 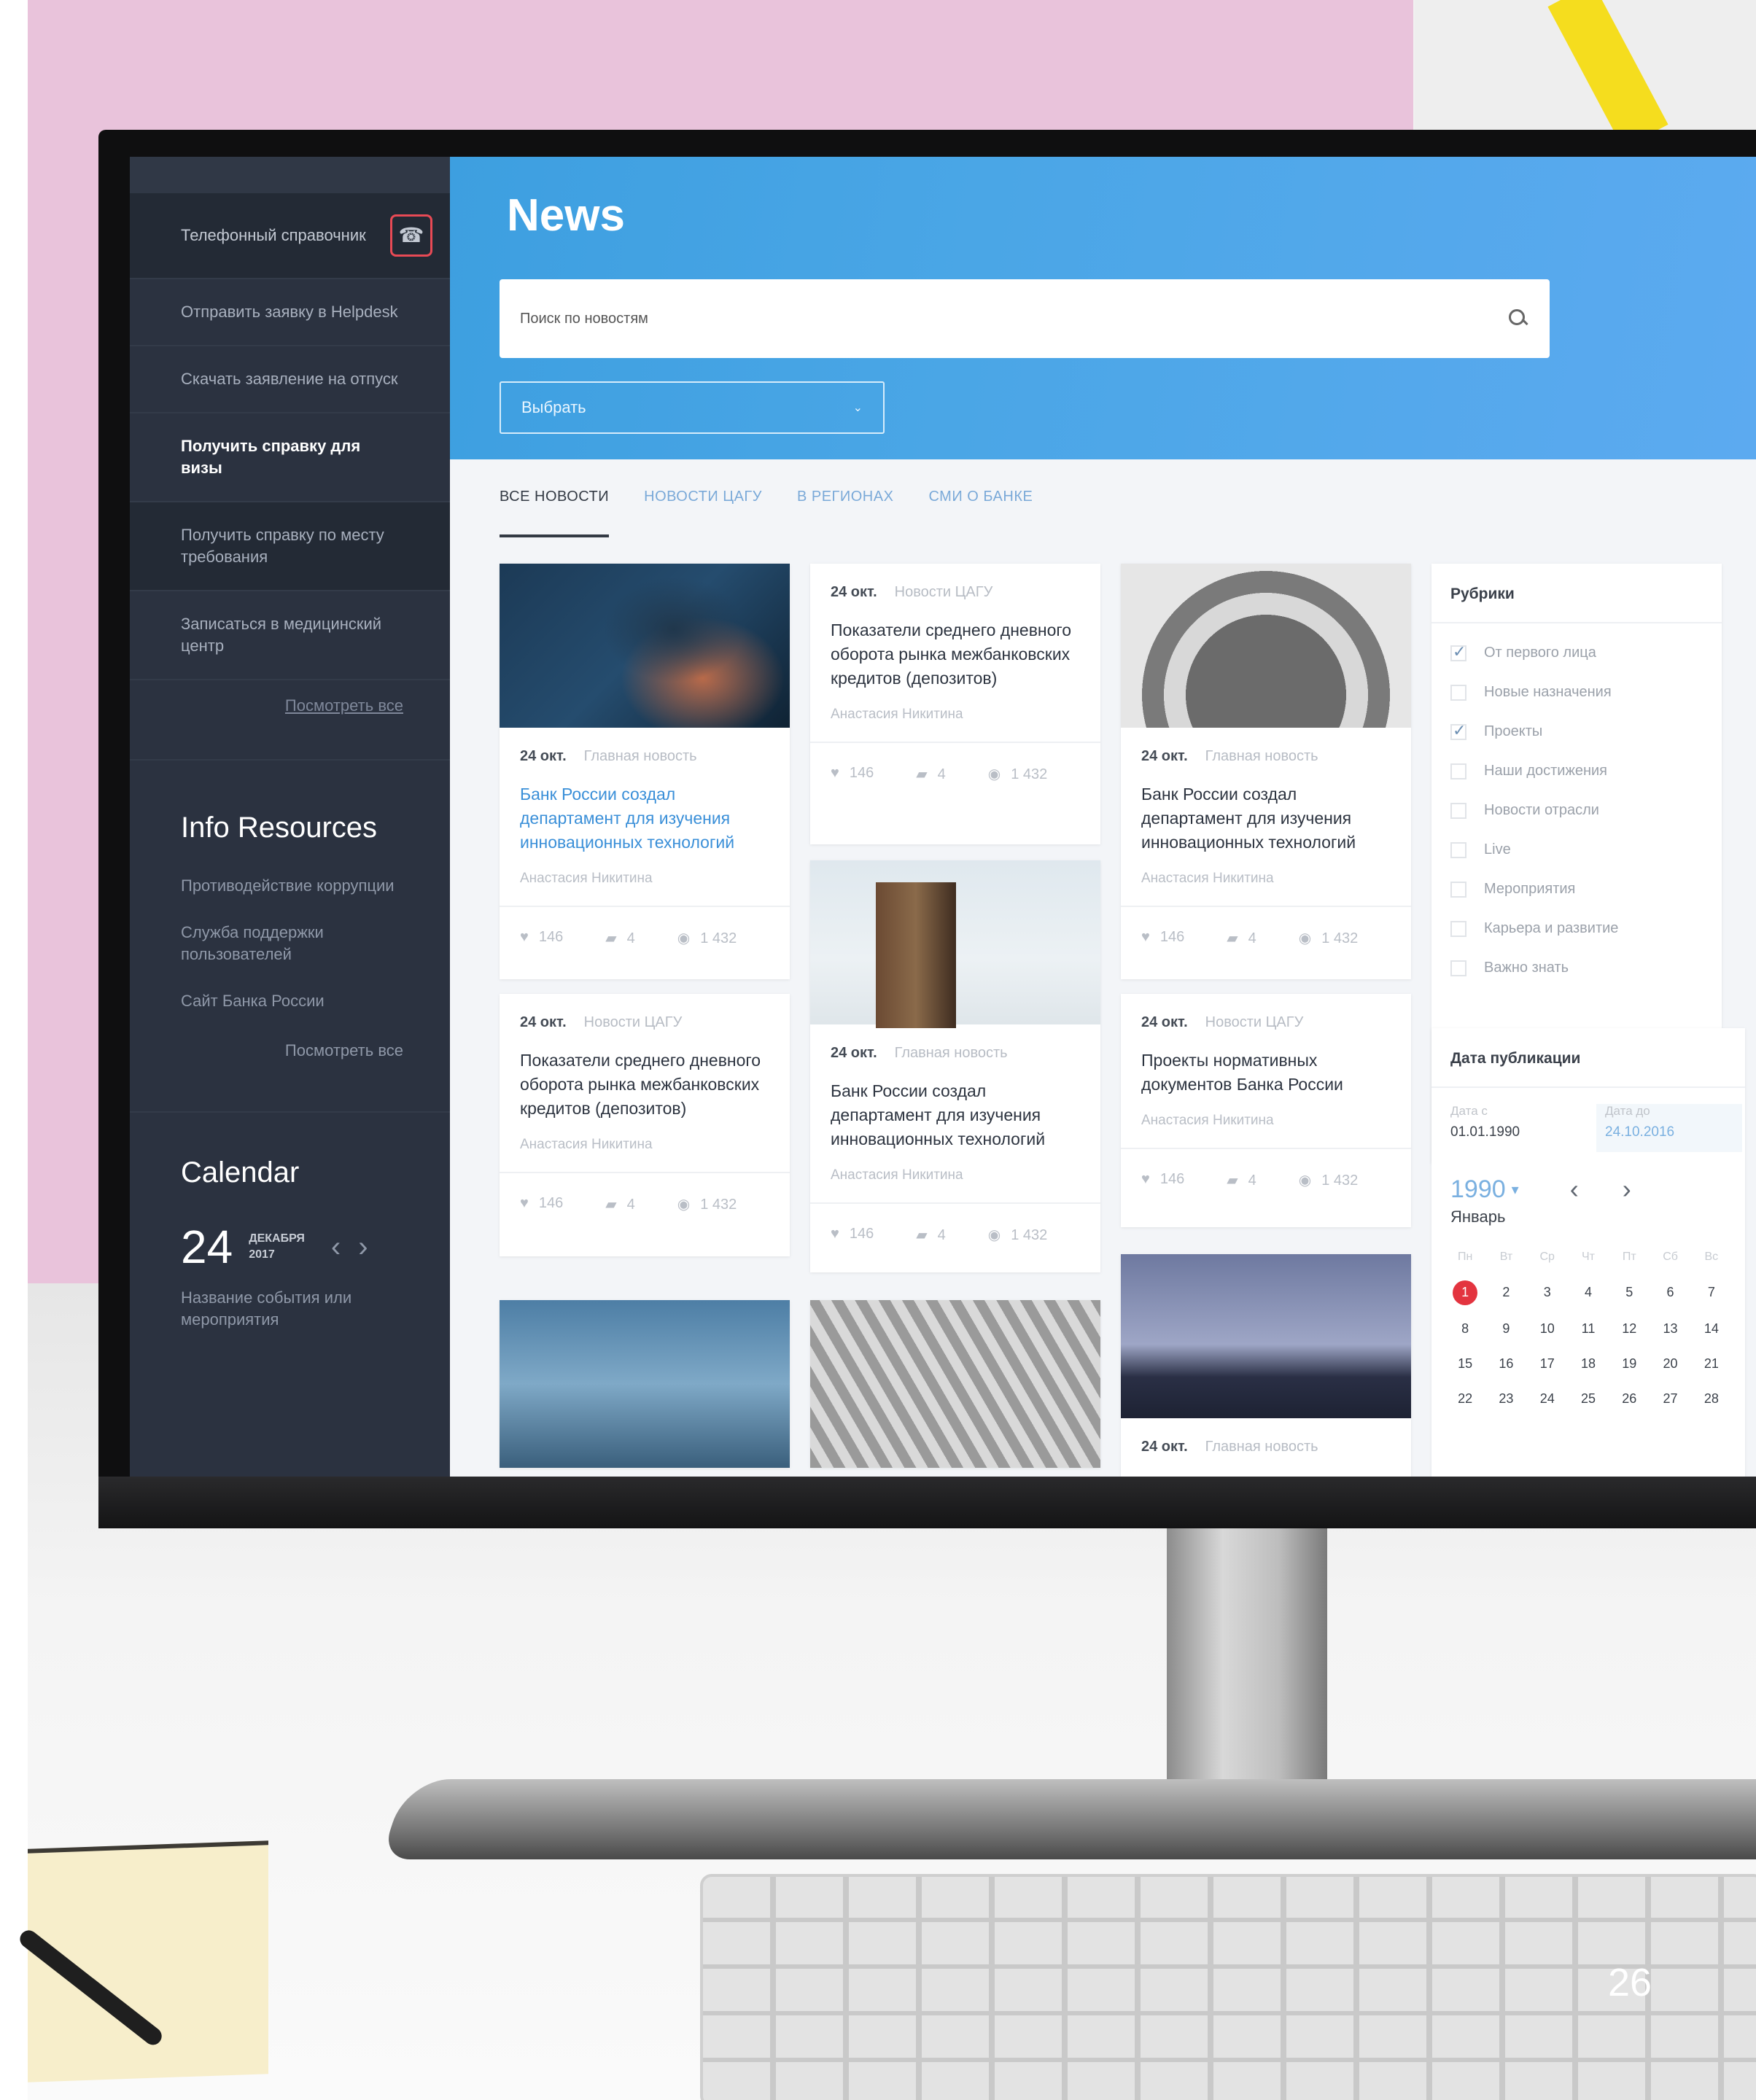 I want to click on year-dropdown: 1990, so click(x=1478, y=1189).